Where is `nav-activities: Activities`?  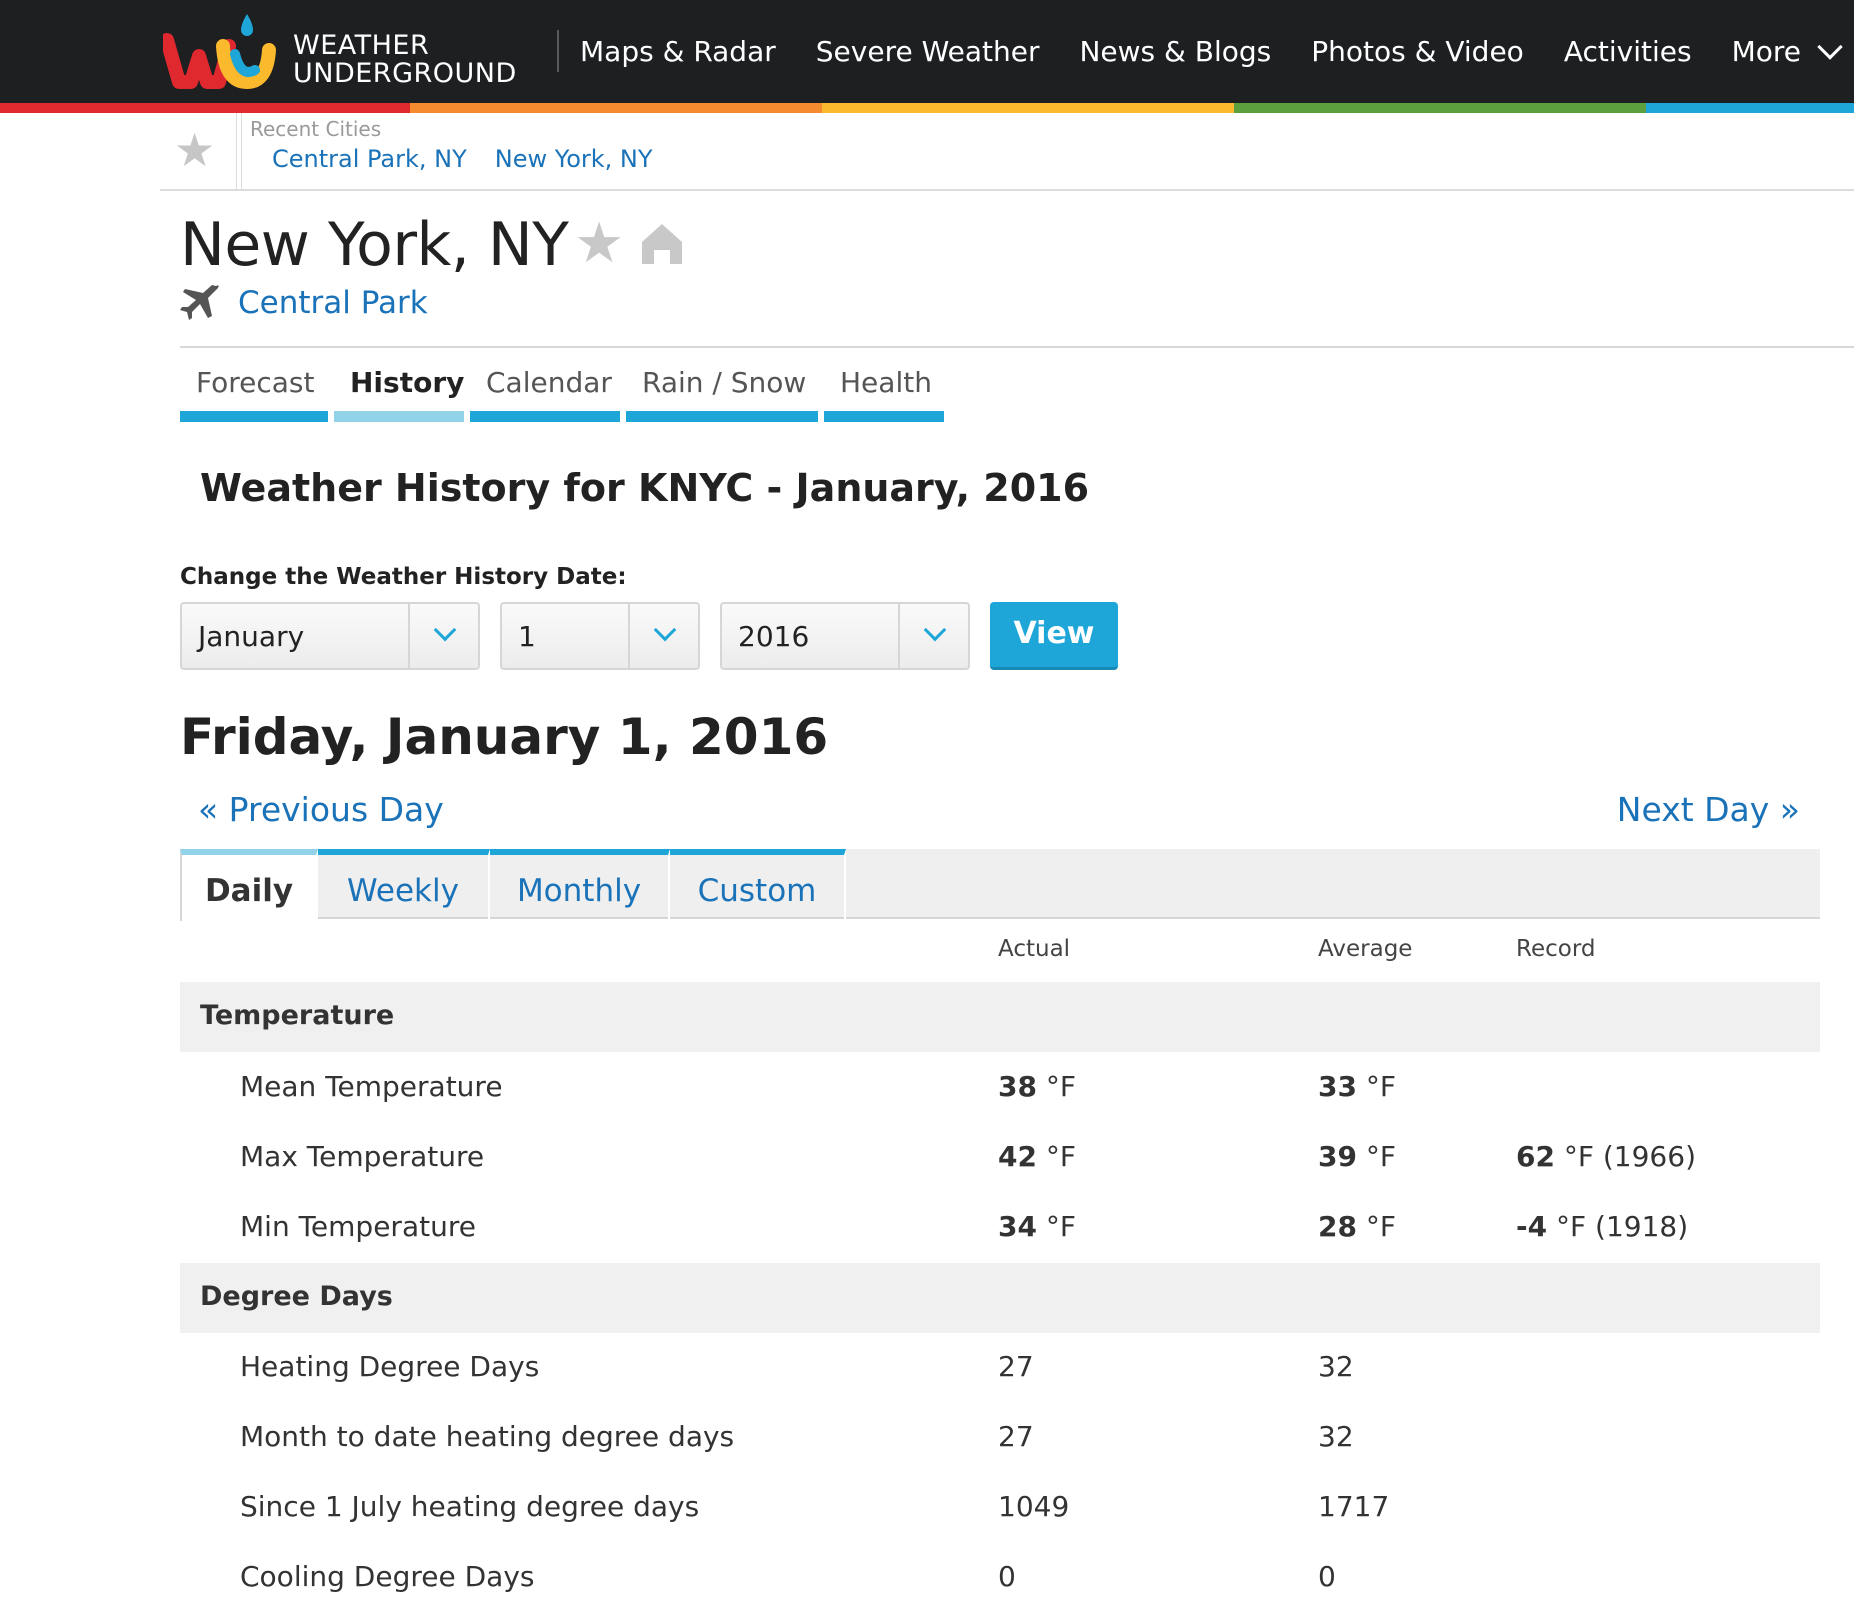 nav-activities: Activities is located at coordinates (1628, 51).